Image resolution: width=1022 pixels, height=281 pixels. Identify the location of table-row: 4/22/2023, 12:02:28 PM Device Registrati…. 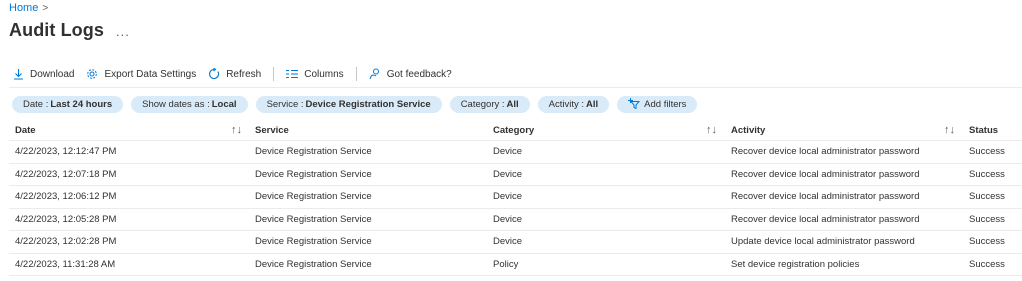
(515, 242).